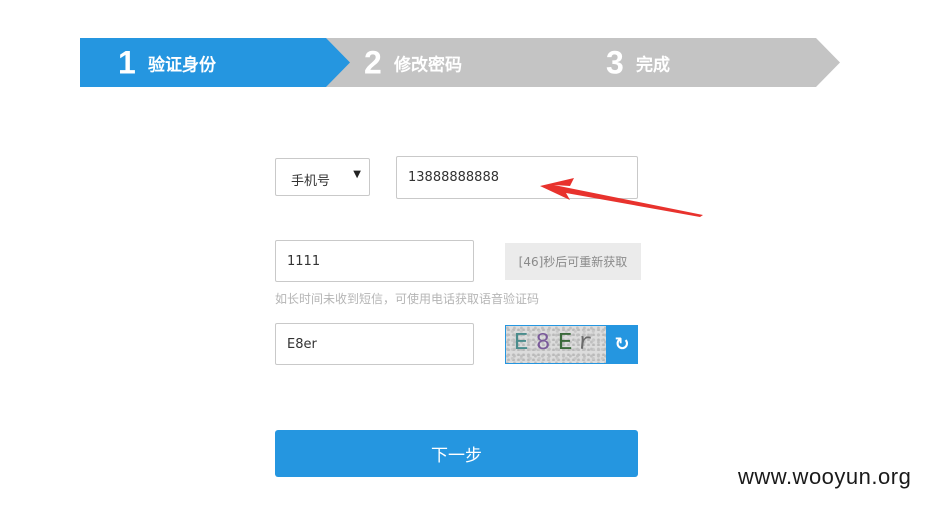 The image size is (944, 508). I want to click on refresh-captcha-button: ↻, so click(622, 344).